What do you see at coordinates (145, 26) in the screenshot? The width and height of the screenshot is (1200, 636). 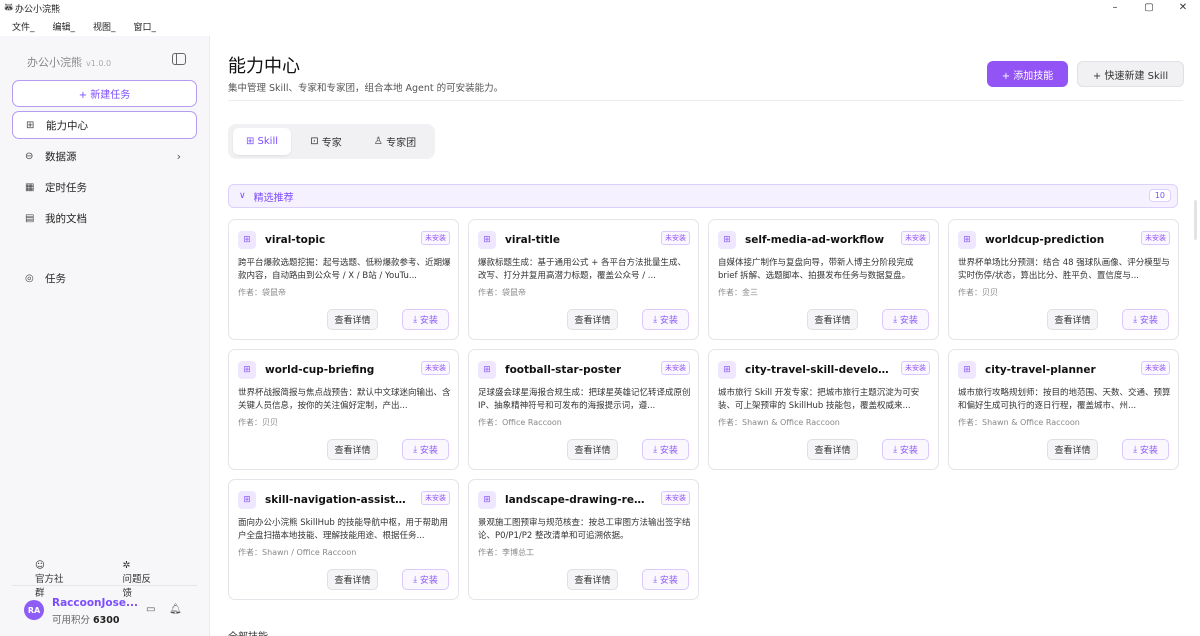 I see `menu-window: 窗口_` at bounding box center [145, 26].